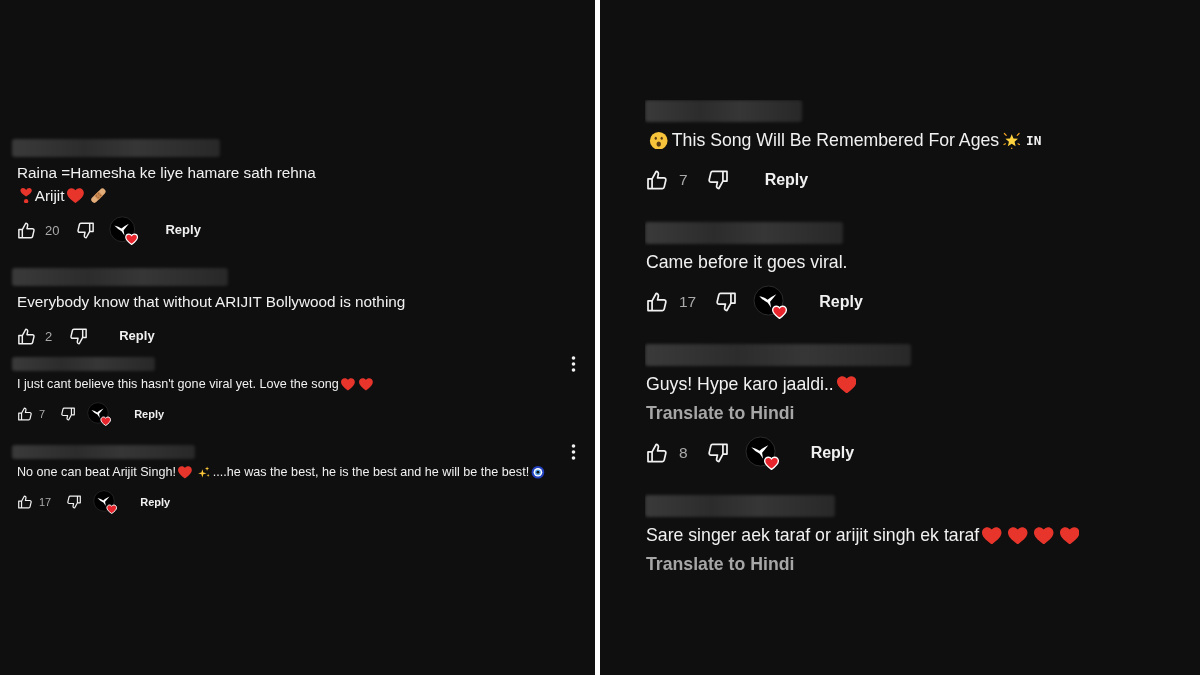  I want to click on comment-text: This Song Will Be Remembered For Ages, so click(835, 140).